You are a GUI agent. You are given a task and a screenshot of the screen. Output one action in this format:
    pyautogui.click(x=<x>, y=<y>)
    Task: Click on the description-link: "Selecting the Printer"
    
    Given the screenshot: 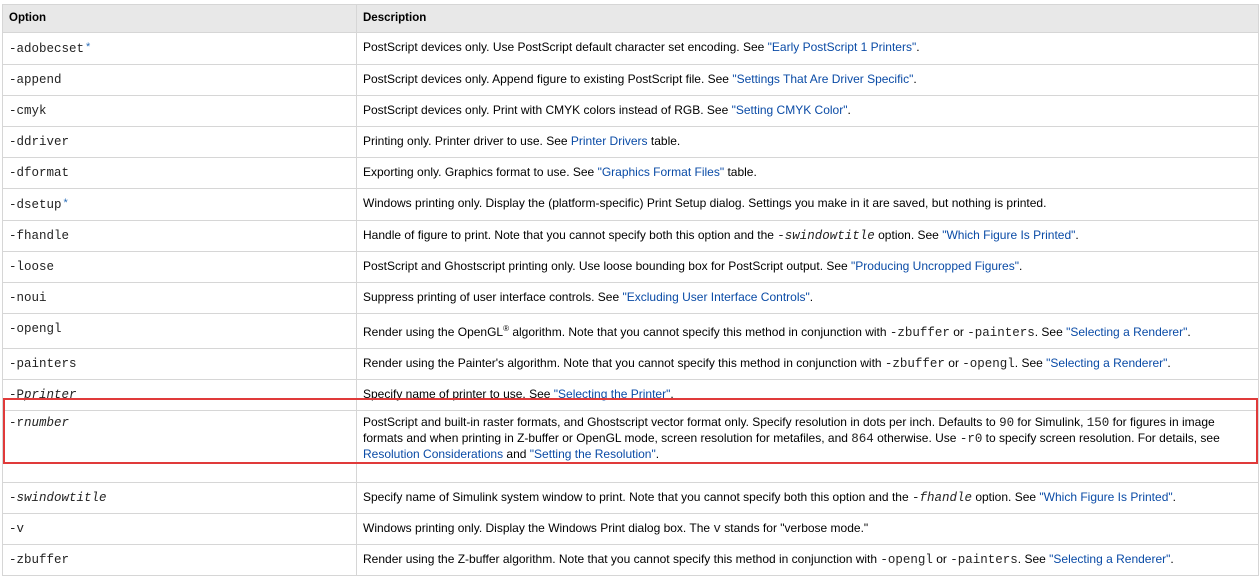 What is the action you would take?
    pyautogui.click(x=612, y=394)
    